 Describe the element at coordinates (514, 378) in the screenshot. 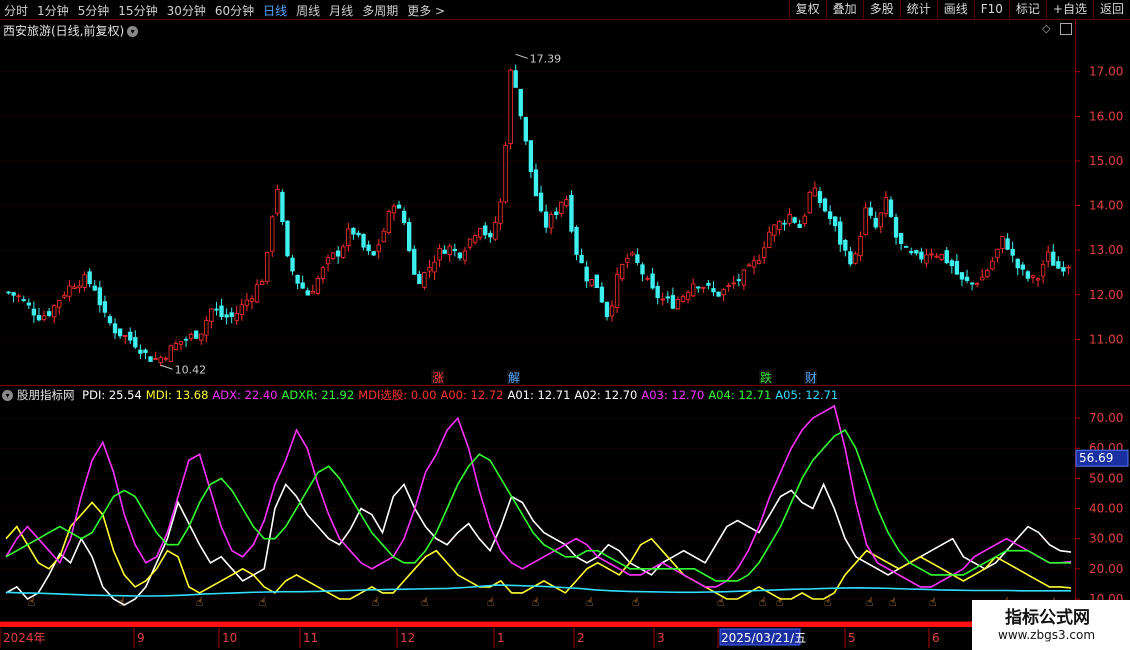

I see `event-marker-1: 解` at that location.